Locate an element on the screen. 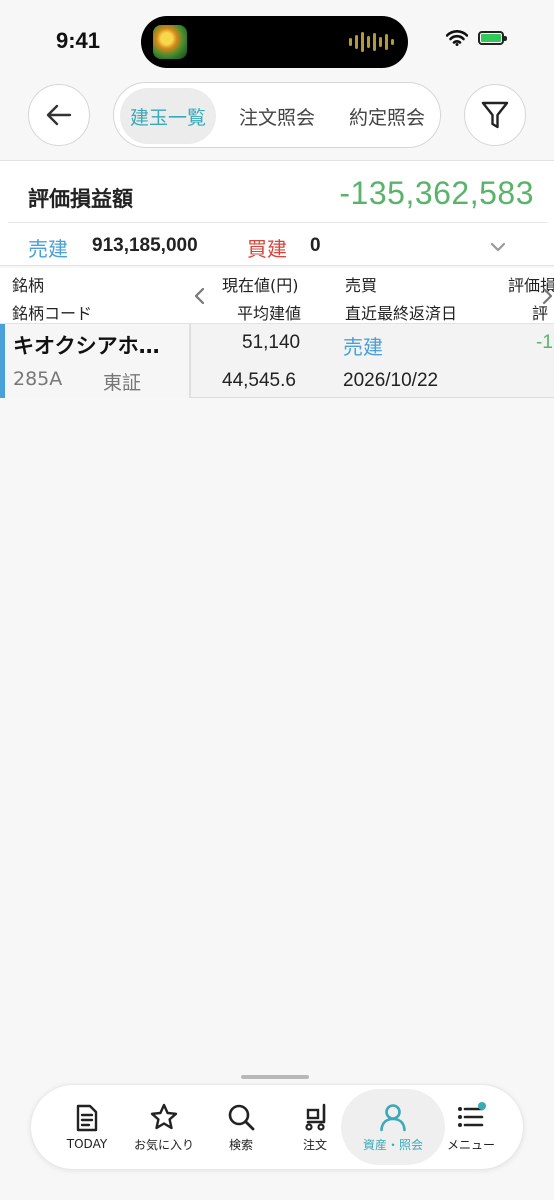 The width and height of the screenshot is (554, 1200). star-icon is located at coordinates (164, 1116).